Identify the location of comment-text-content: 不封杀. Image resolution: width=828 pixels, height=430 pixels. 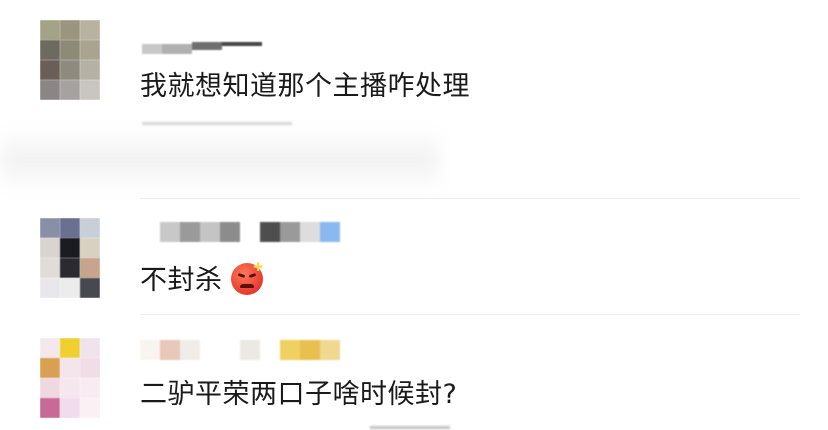
(181, 280).